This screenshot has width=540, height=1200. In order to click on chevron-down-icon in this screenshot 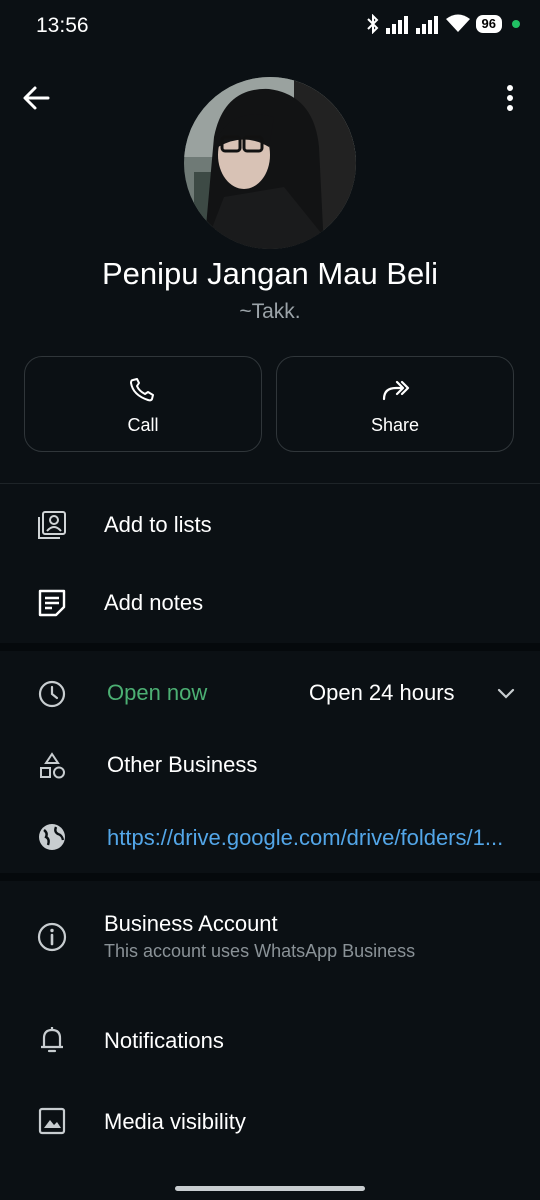, I will do `click(506, 693)`.